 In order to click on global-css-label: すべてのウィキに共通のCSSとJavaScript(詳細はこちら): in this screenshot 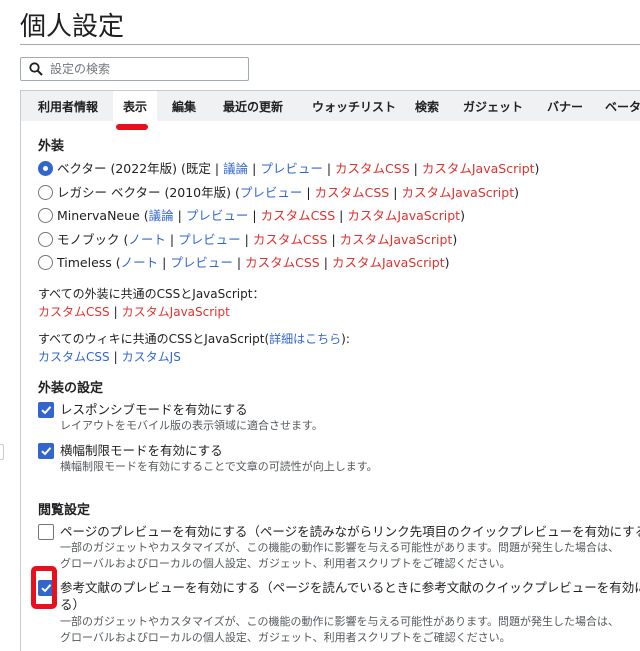, I will do `click(194, 339)`.